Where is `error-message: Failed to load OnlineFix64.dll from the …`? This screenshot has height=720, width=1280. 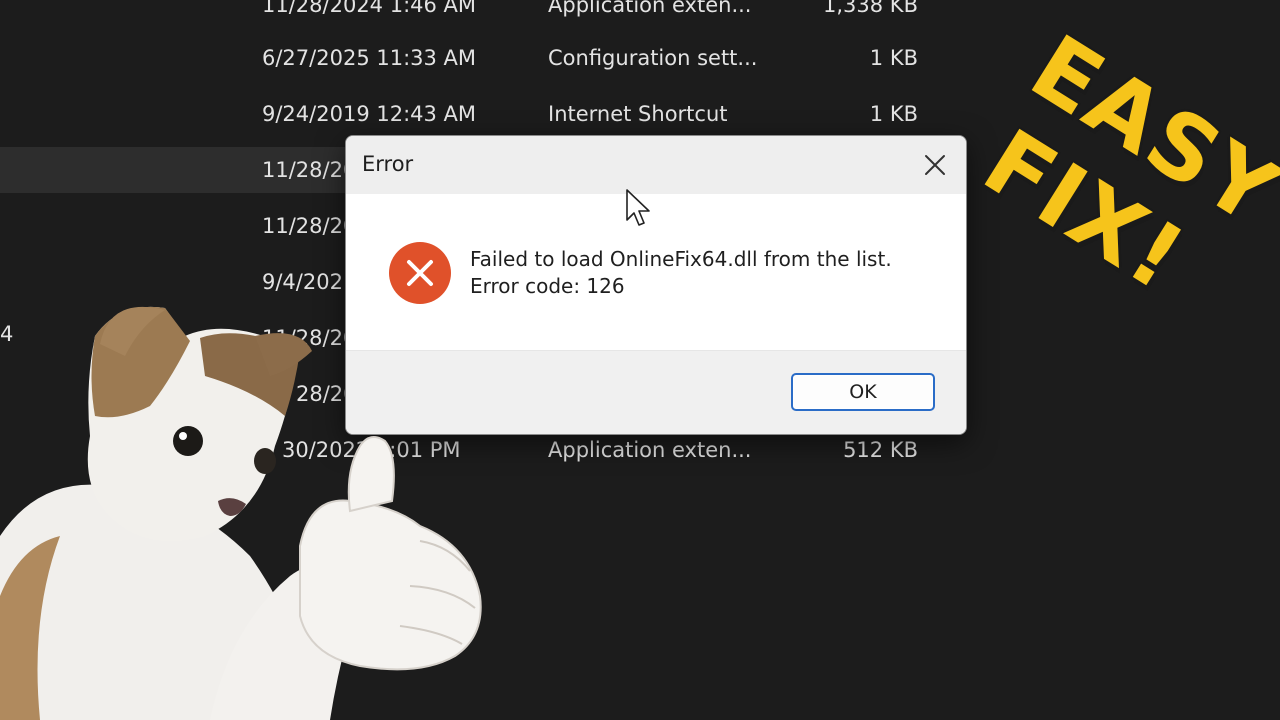 error-message: Failed to load OnlineFix64.dll from the … is located at coordinates (681, 273).